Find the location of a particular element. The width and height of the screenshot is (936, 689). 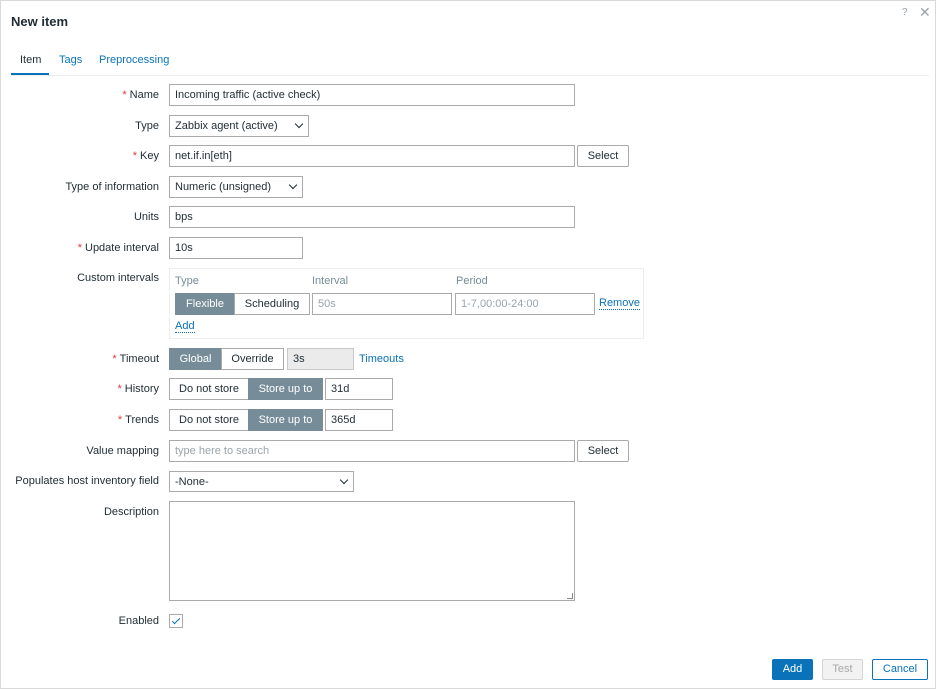

value-mapping-select-button: Select is located at coordinates (603, 451).